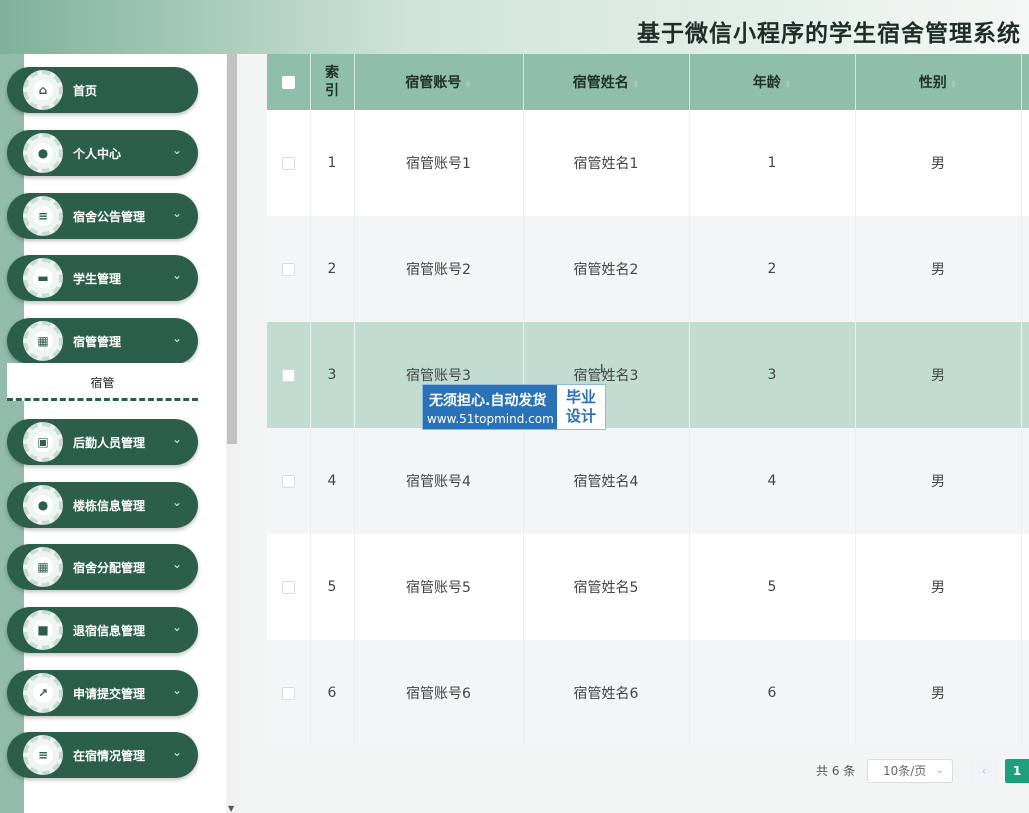 The height and width of the screenshot is (813, 1029). I want to click on cell-name: 宿管姓名4, so click(606, 481).